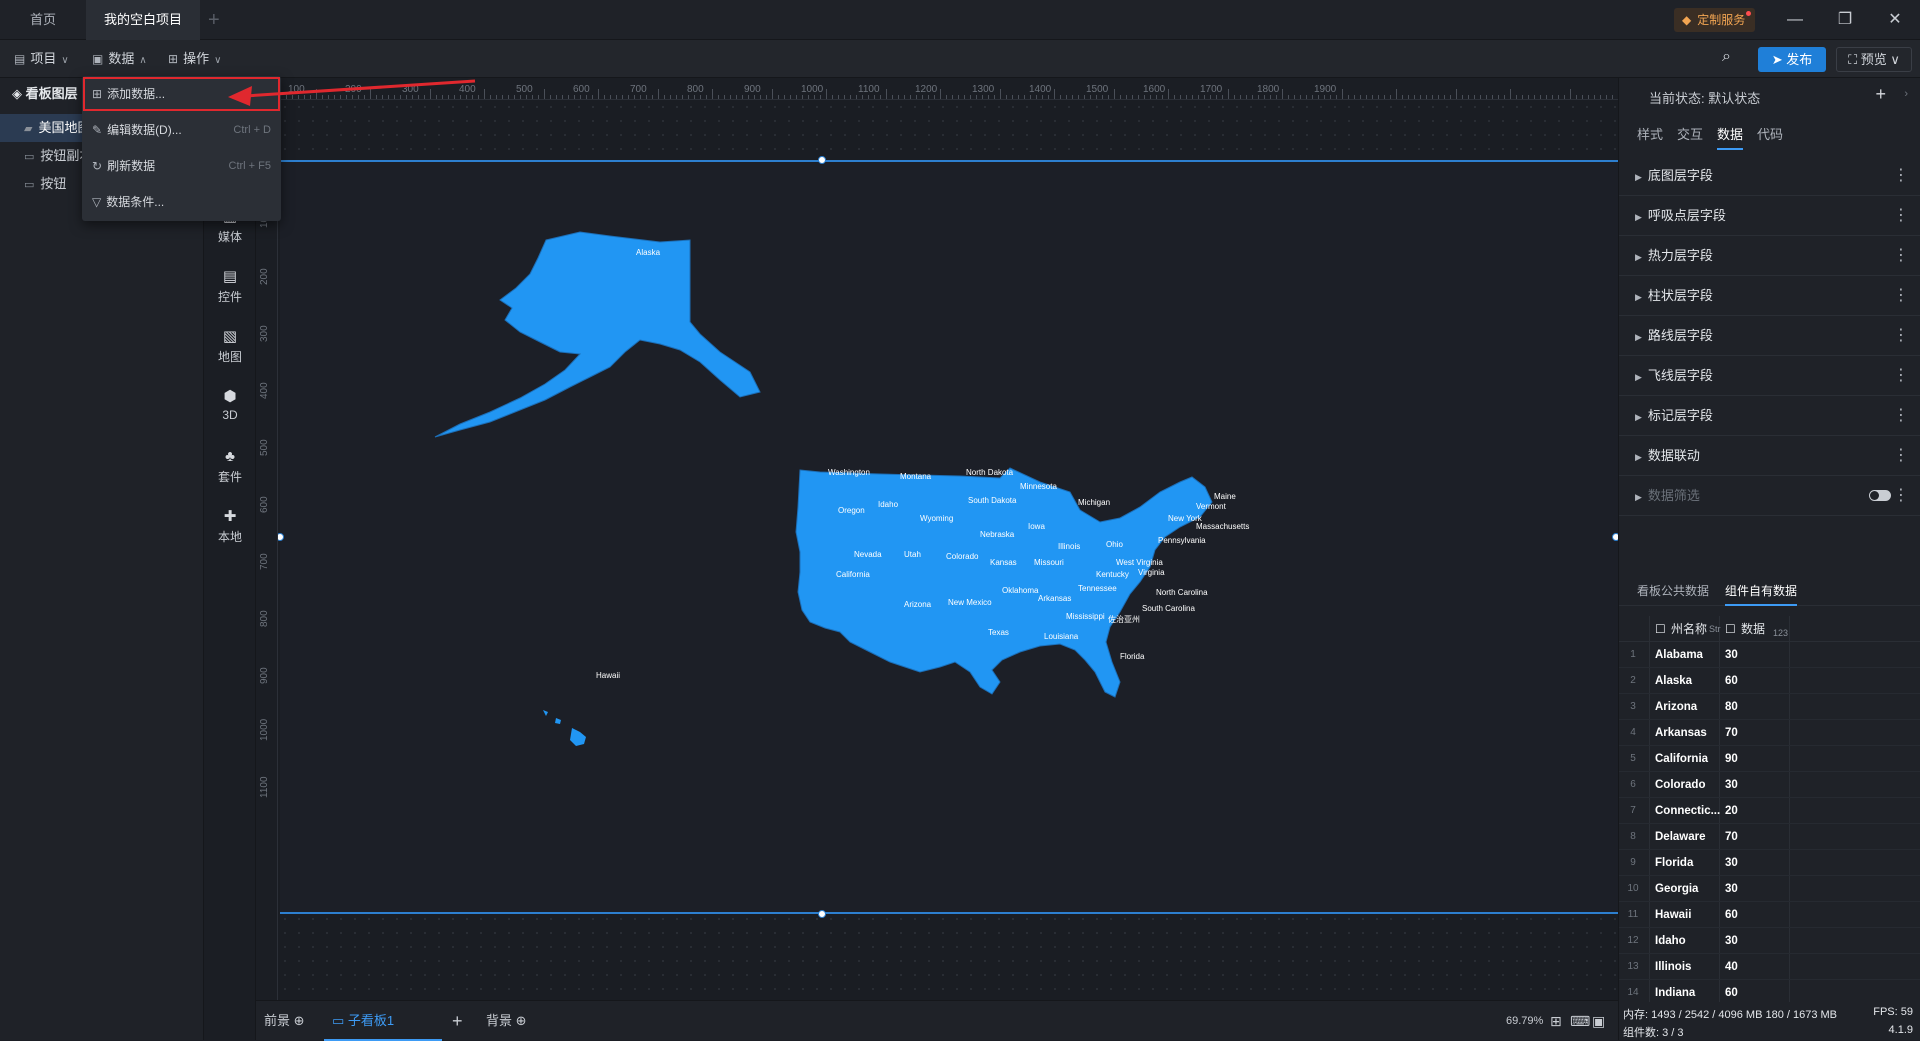 Image resolution: width=1920 pixels, height=1041 pixels. What do you see at coordinates (230, 351) in the screenshot?
I see `comp-map: ▧ 地图` at bounding box center [230, 351].